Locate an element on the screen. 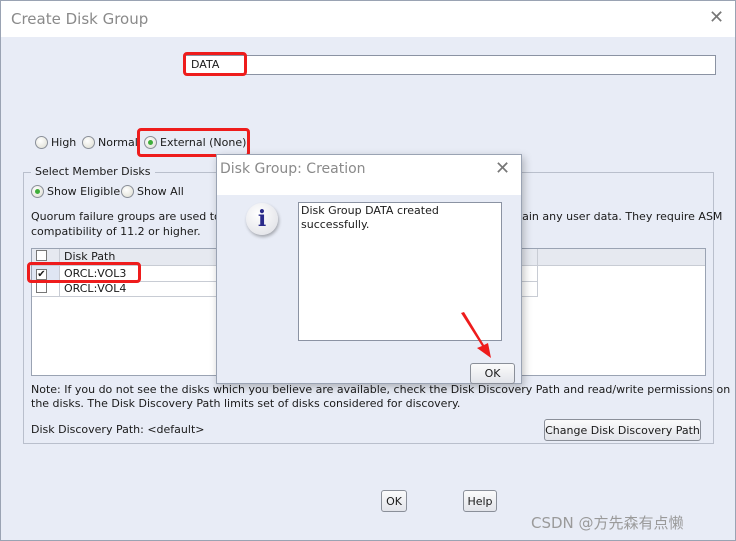 The width and height of the screenshot is (736, 541). dialog-ok-button: OK is located at coordinates (492, 373).